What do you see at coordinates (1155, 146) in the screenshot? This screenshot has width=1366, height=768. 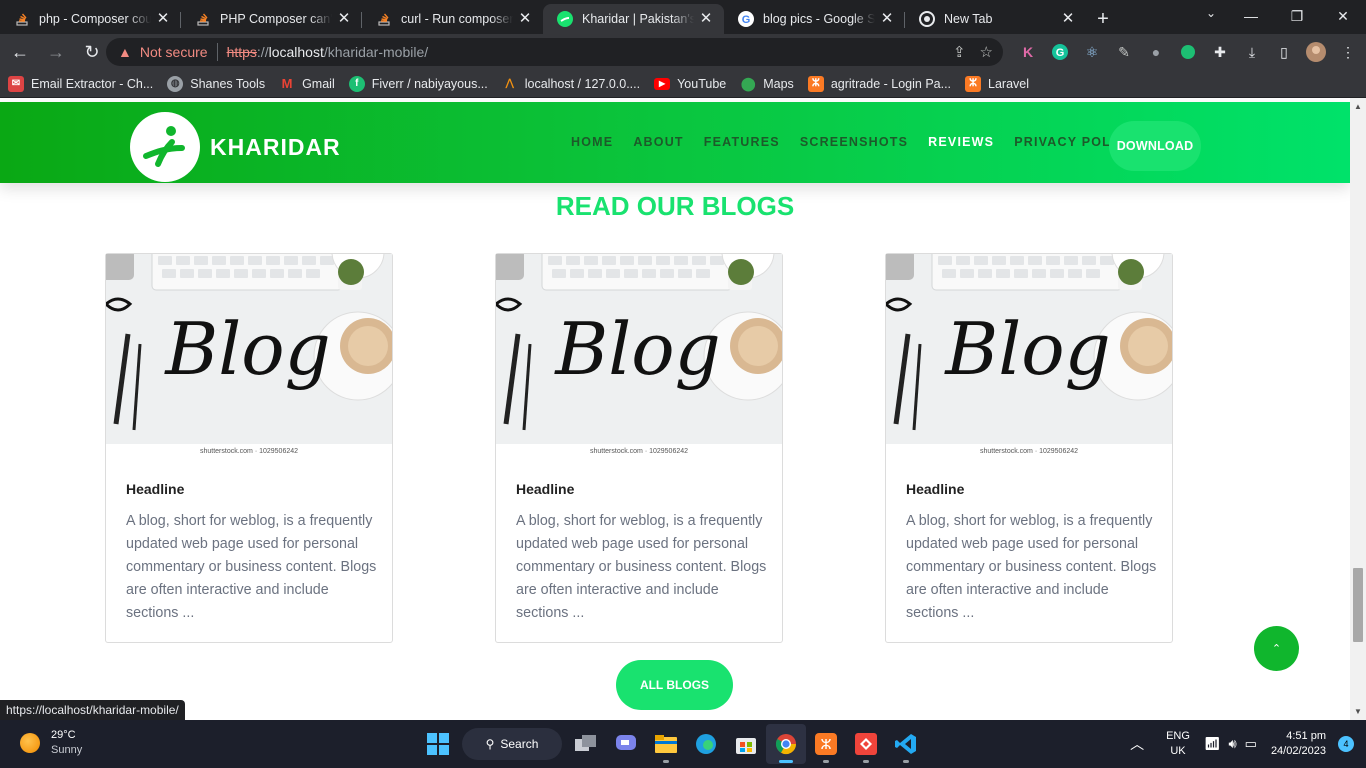 I see `download-button: DOWNLOAD` at bounding box center [1155, 146].